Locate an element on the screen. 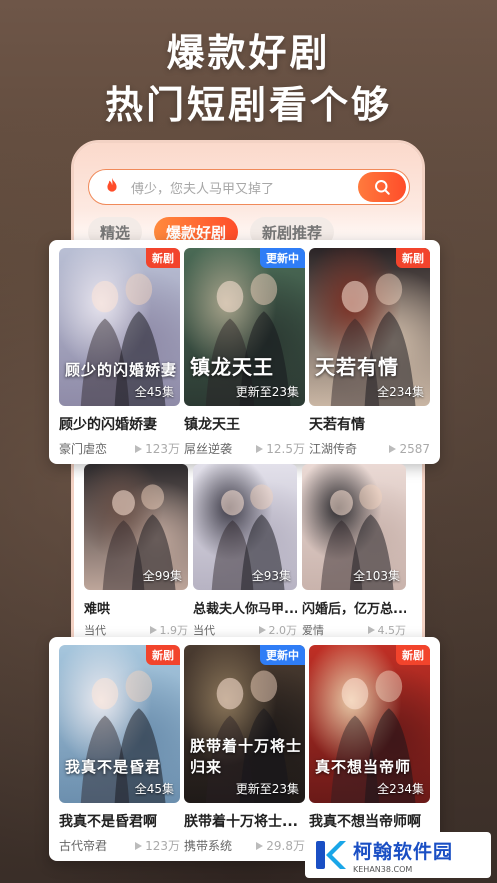 This screenshot has width=497, height=883. view-count: 12.5万 is located at coordinates (280, 448).